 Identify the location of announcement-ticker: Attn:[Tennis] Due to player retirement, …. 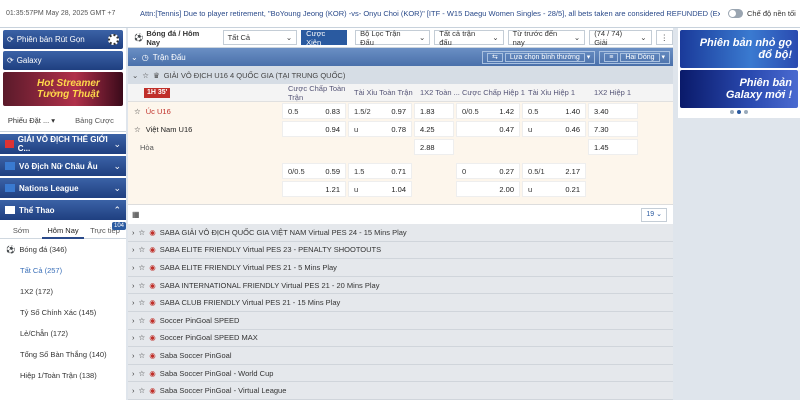
(430, 13).